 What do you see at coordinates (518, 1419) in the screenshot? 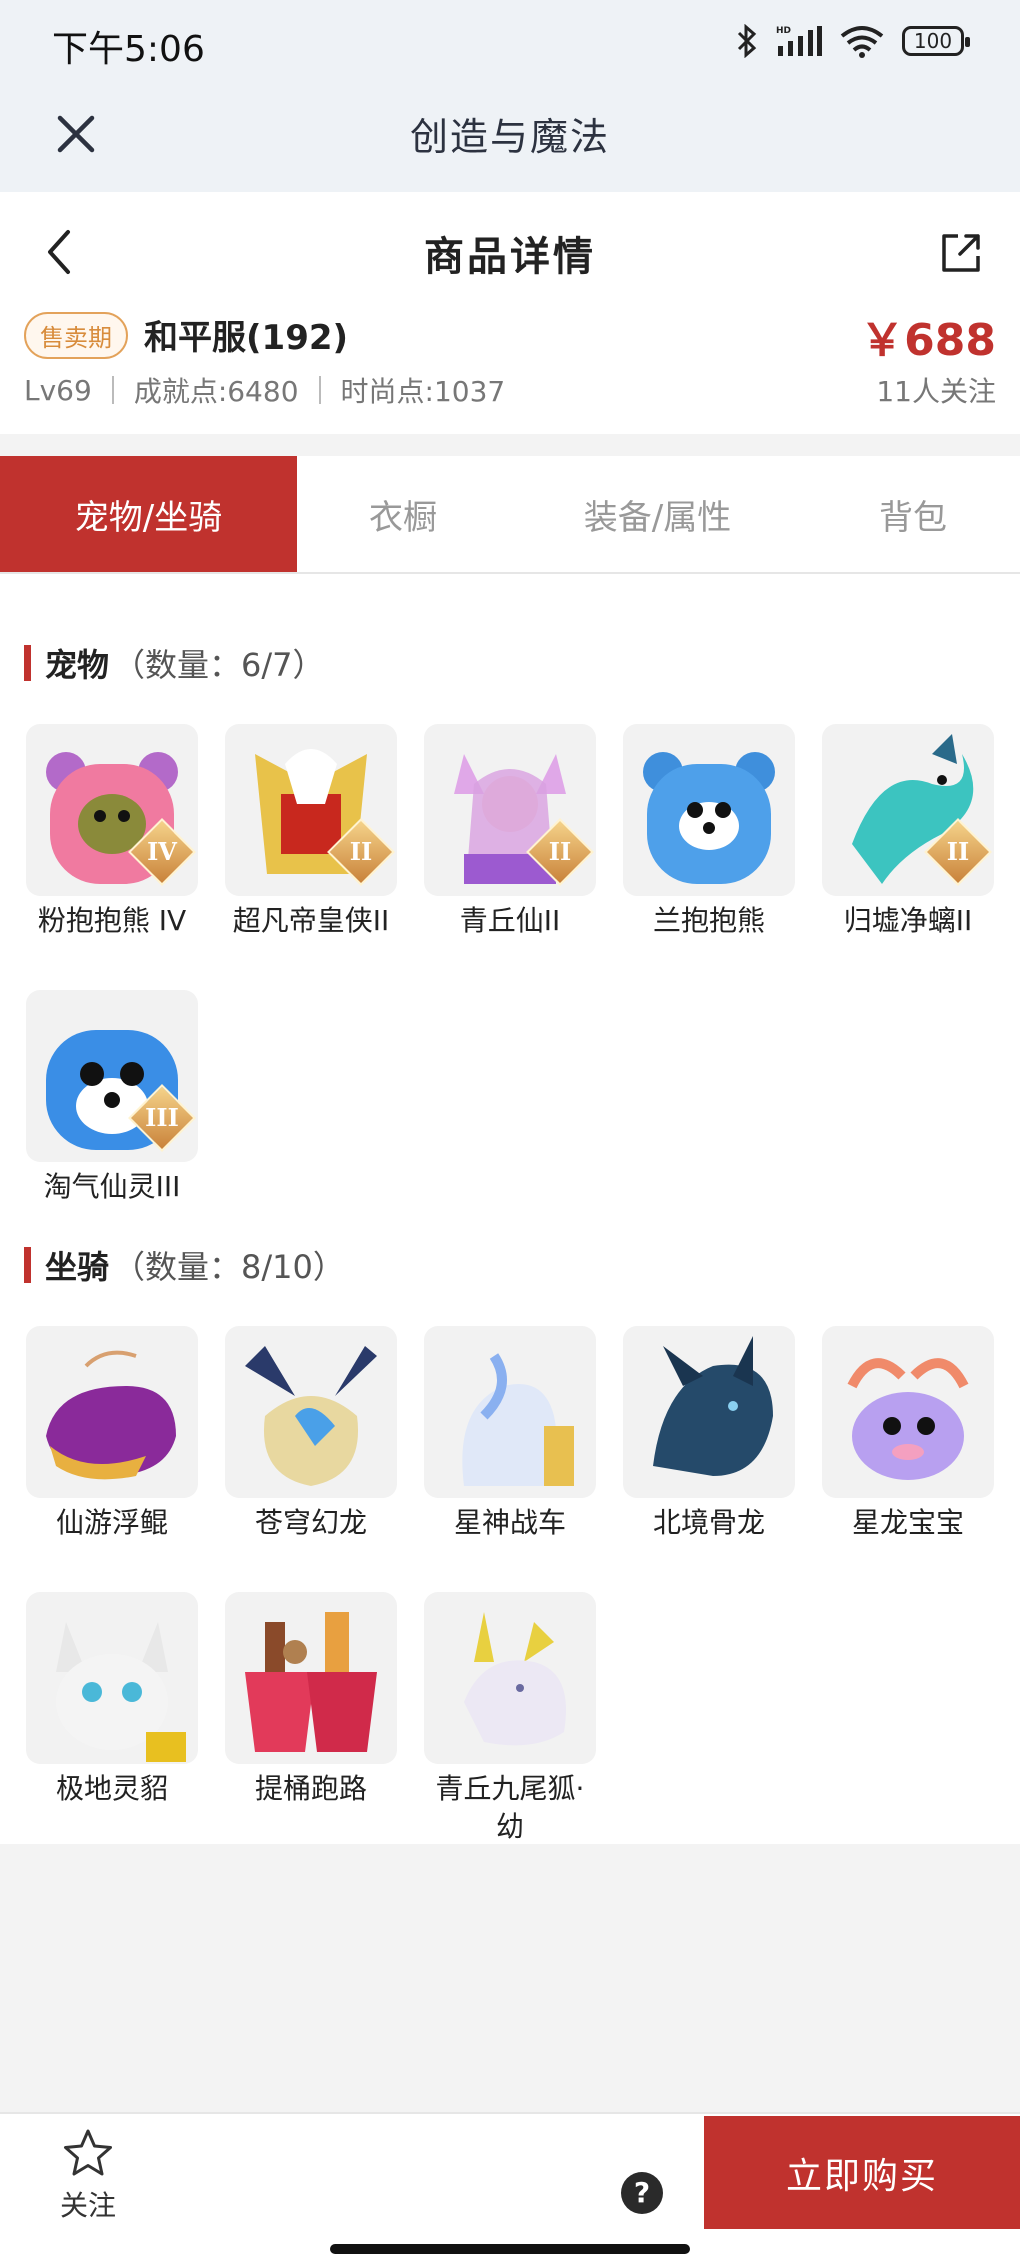
I see `star-chariot-icon-art` at bounding box center [518, 1419].